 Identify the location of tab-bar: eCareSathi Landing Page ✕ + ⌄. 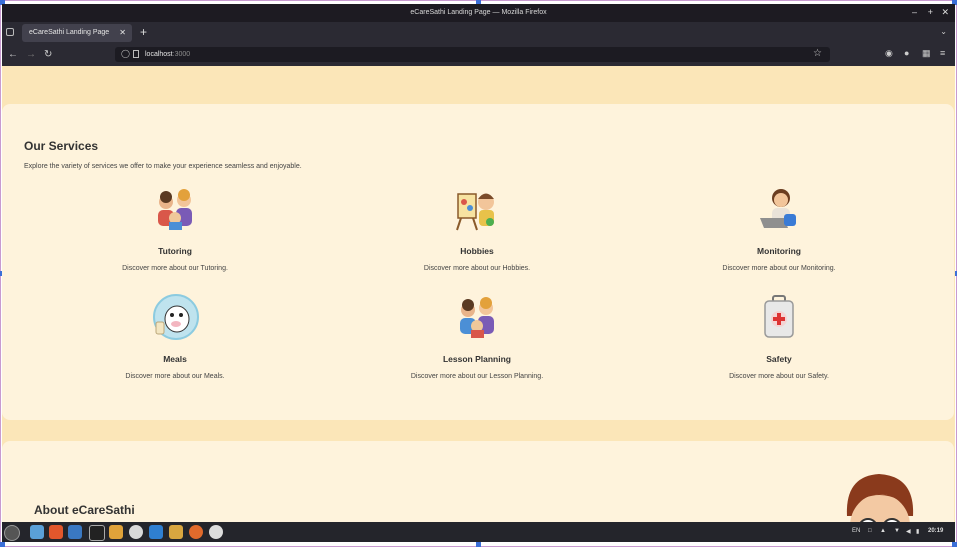
(478, 33).